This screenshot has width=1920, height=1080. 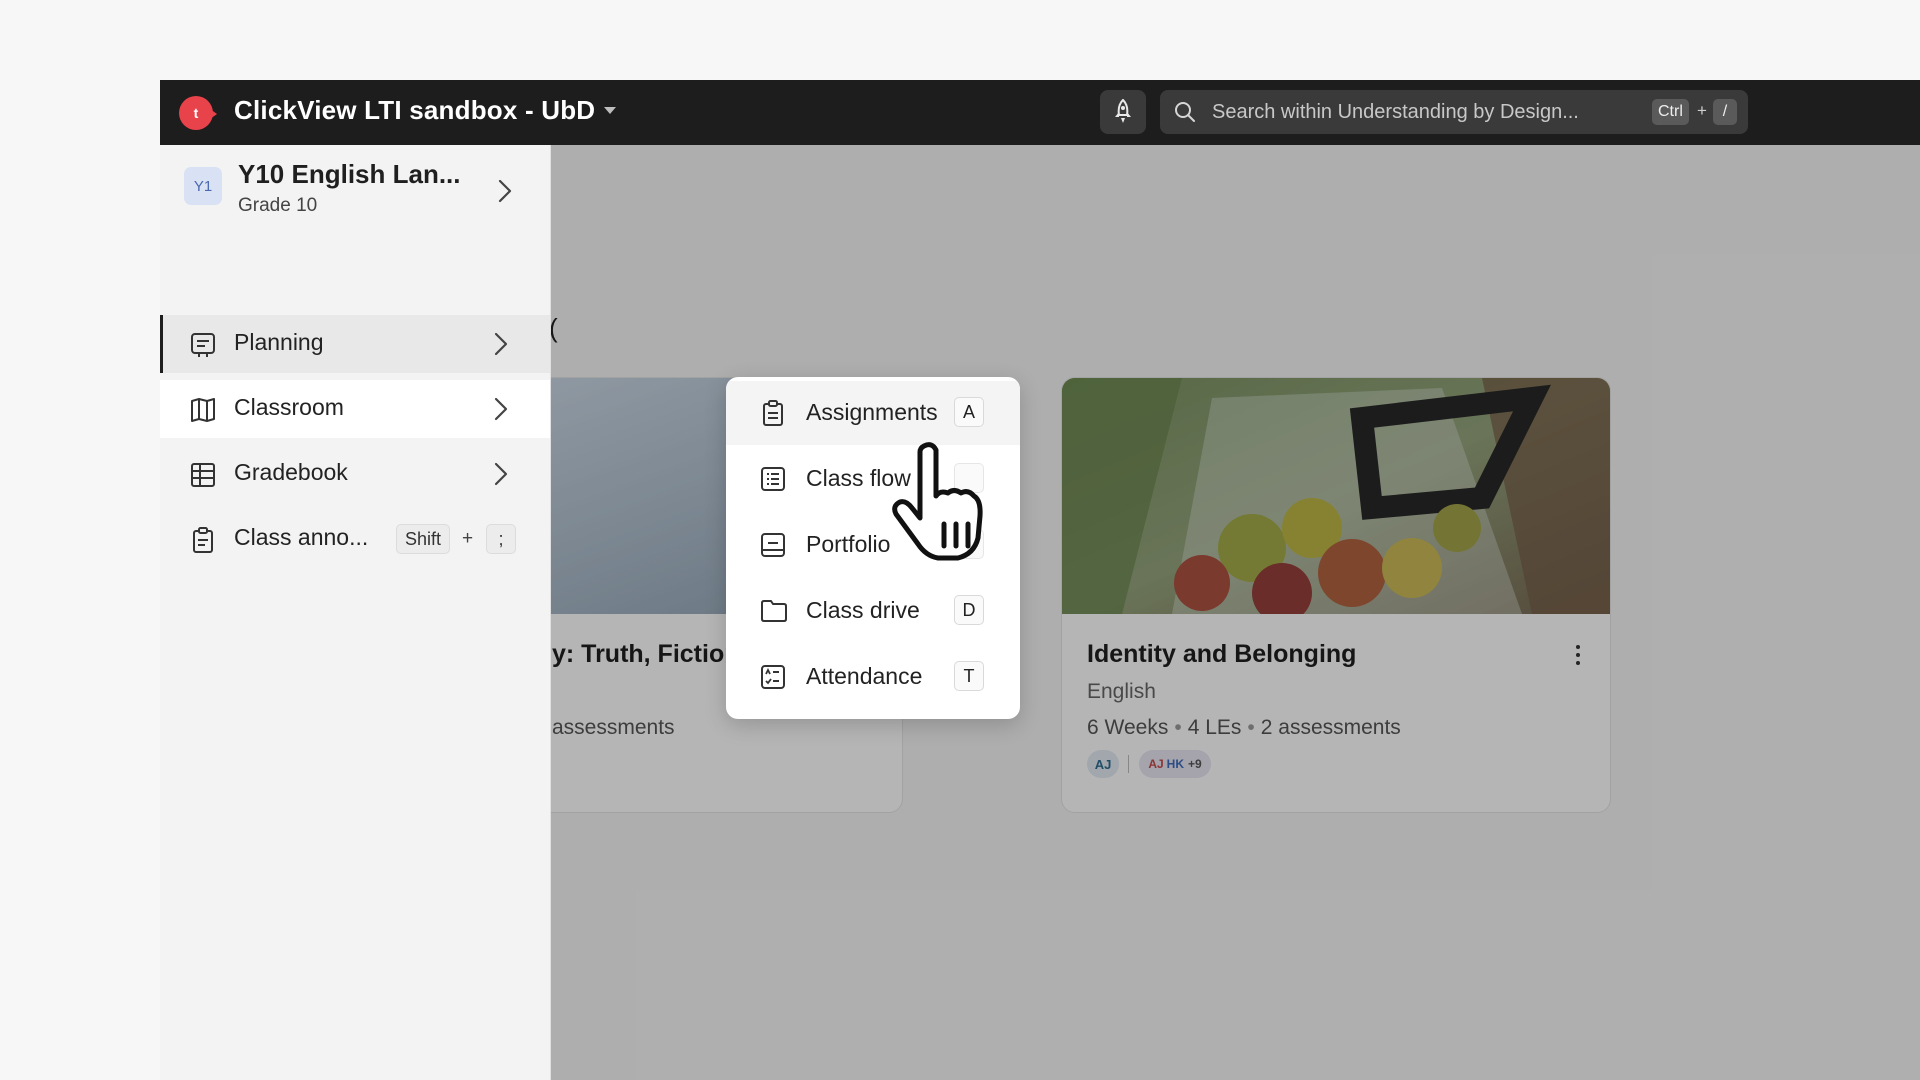 I want to click on shortcut-key-slash: /, so click(x=1725, y=112).